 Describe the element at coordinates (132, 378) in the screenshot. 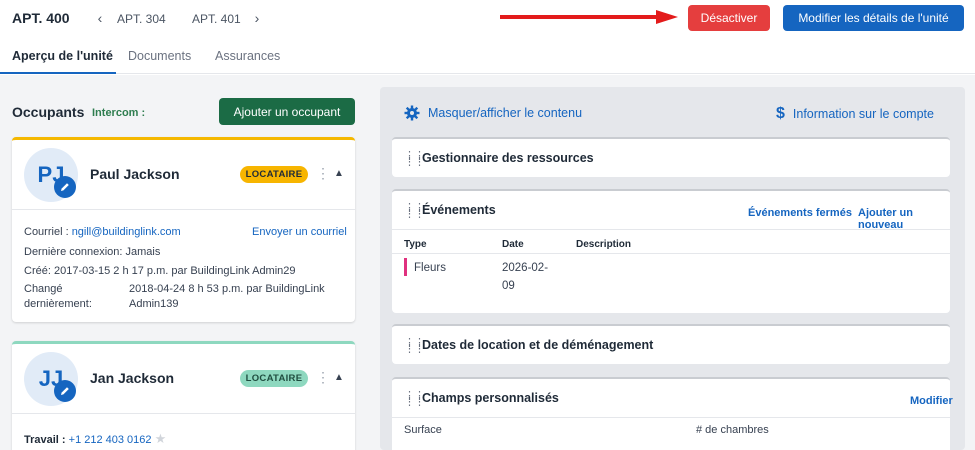

I see `occupant-name: Jan Jackson` at that location.